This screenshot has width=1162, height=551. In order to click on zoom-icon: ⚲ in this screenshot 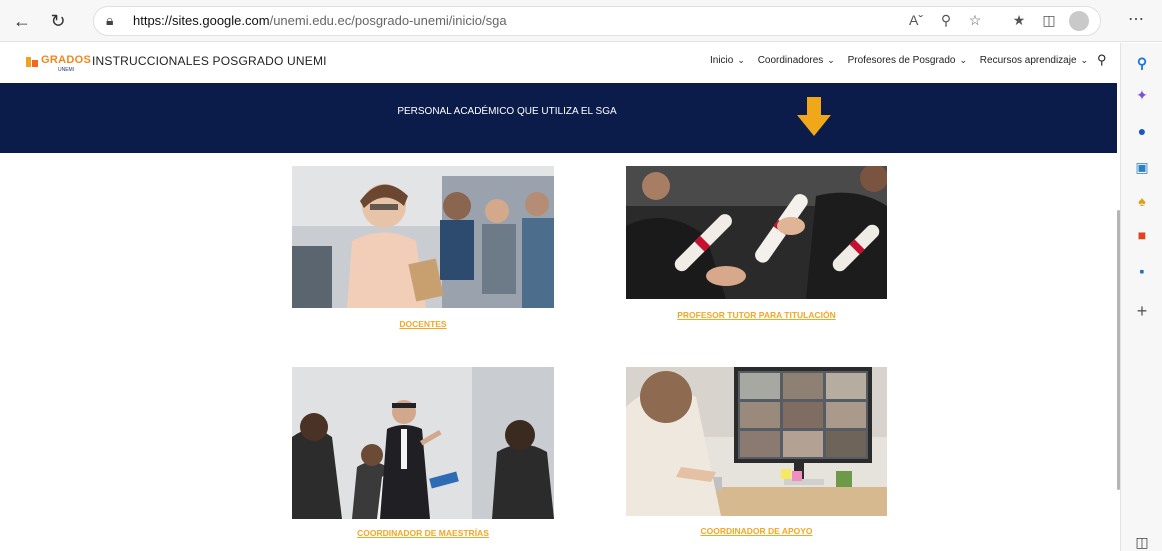, I will do `click(946, 20)`.